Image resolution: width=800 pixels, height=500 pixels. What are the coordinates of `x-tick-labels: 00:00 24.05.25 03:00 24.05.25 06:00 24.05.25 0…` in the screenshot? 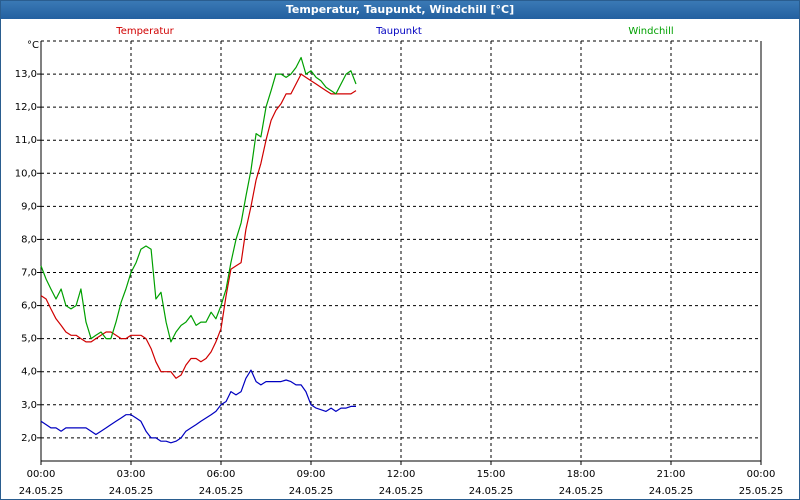 It's located at (401, 483).